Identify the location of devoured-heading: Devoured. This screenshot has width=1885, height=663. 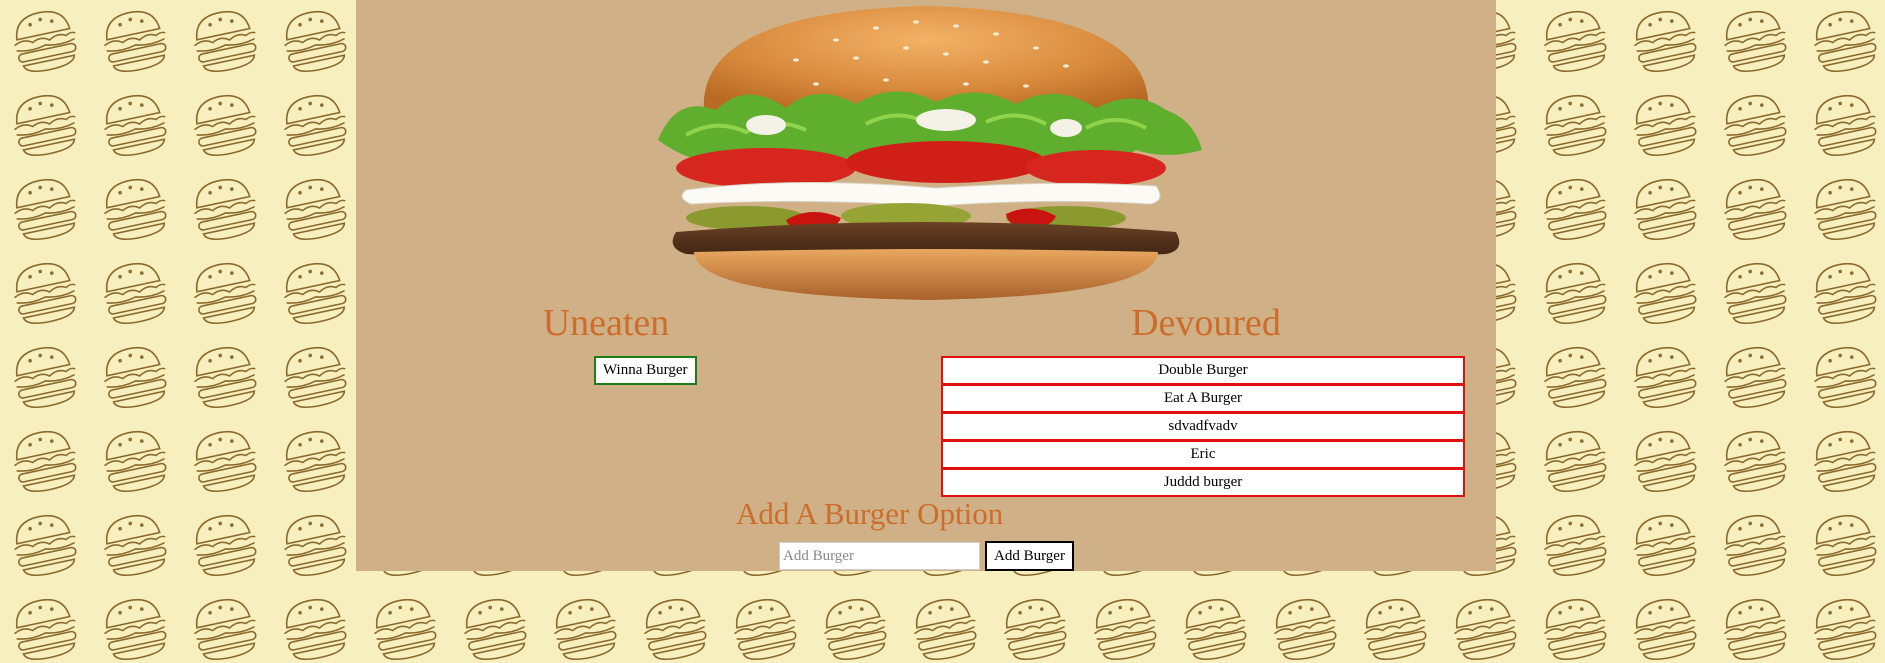
(1206, 323).